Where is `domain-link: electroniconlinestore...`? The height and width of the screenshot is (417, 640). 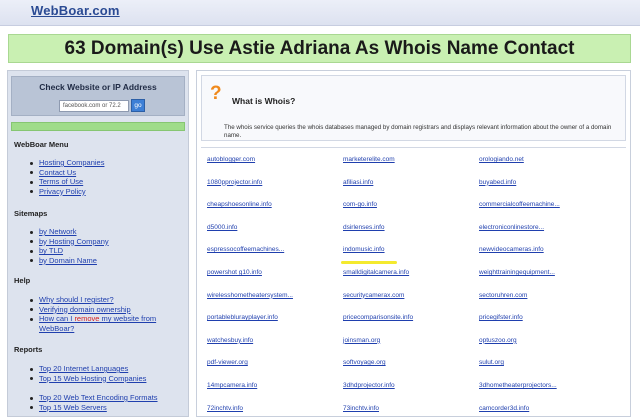 domain-link: electroniconlinestore... is located at coordinates (511, 227).